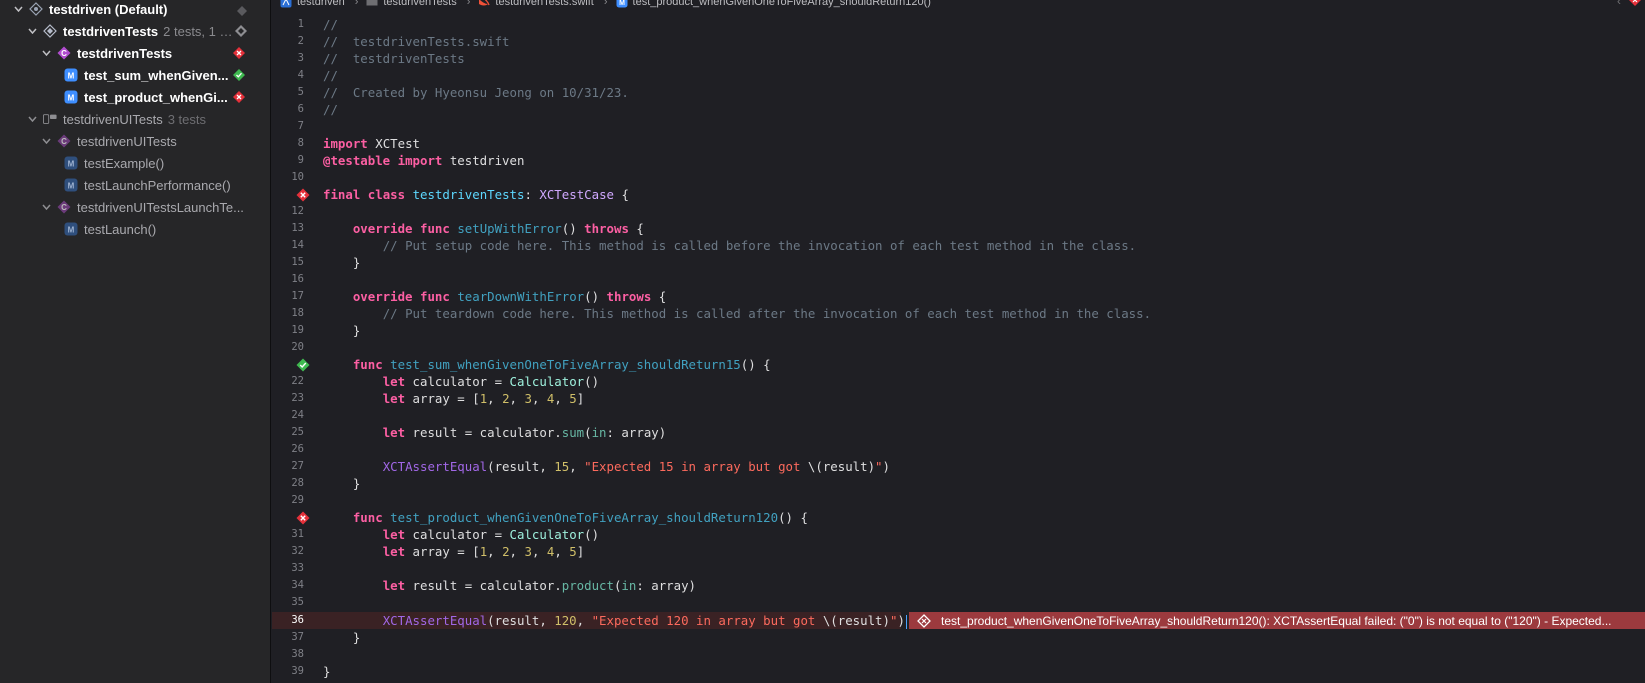 The image size is (1645, 683). What do you see at coordinates (536, 4) in the screenshot?
I see `crumb-file: testdrivenTests.swift` at bounding box center [536, 4].